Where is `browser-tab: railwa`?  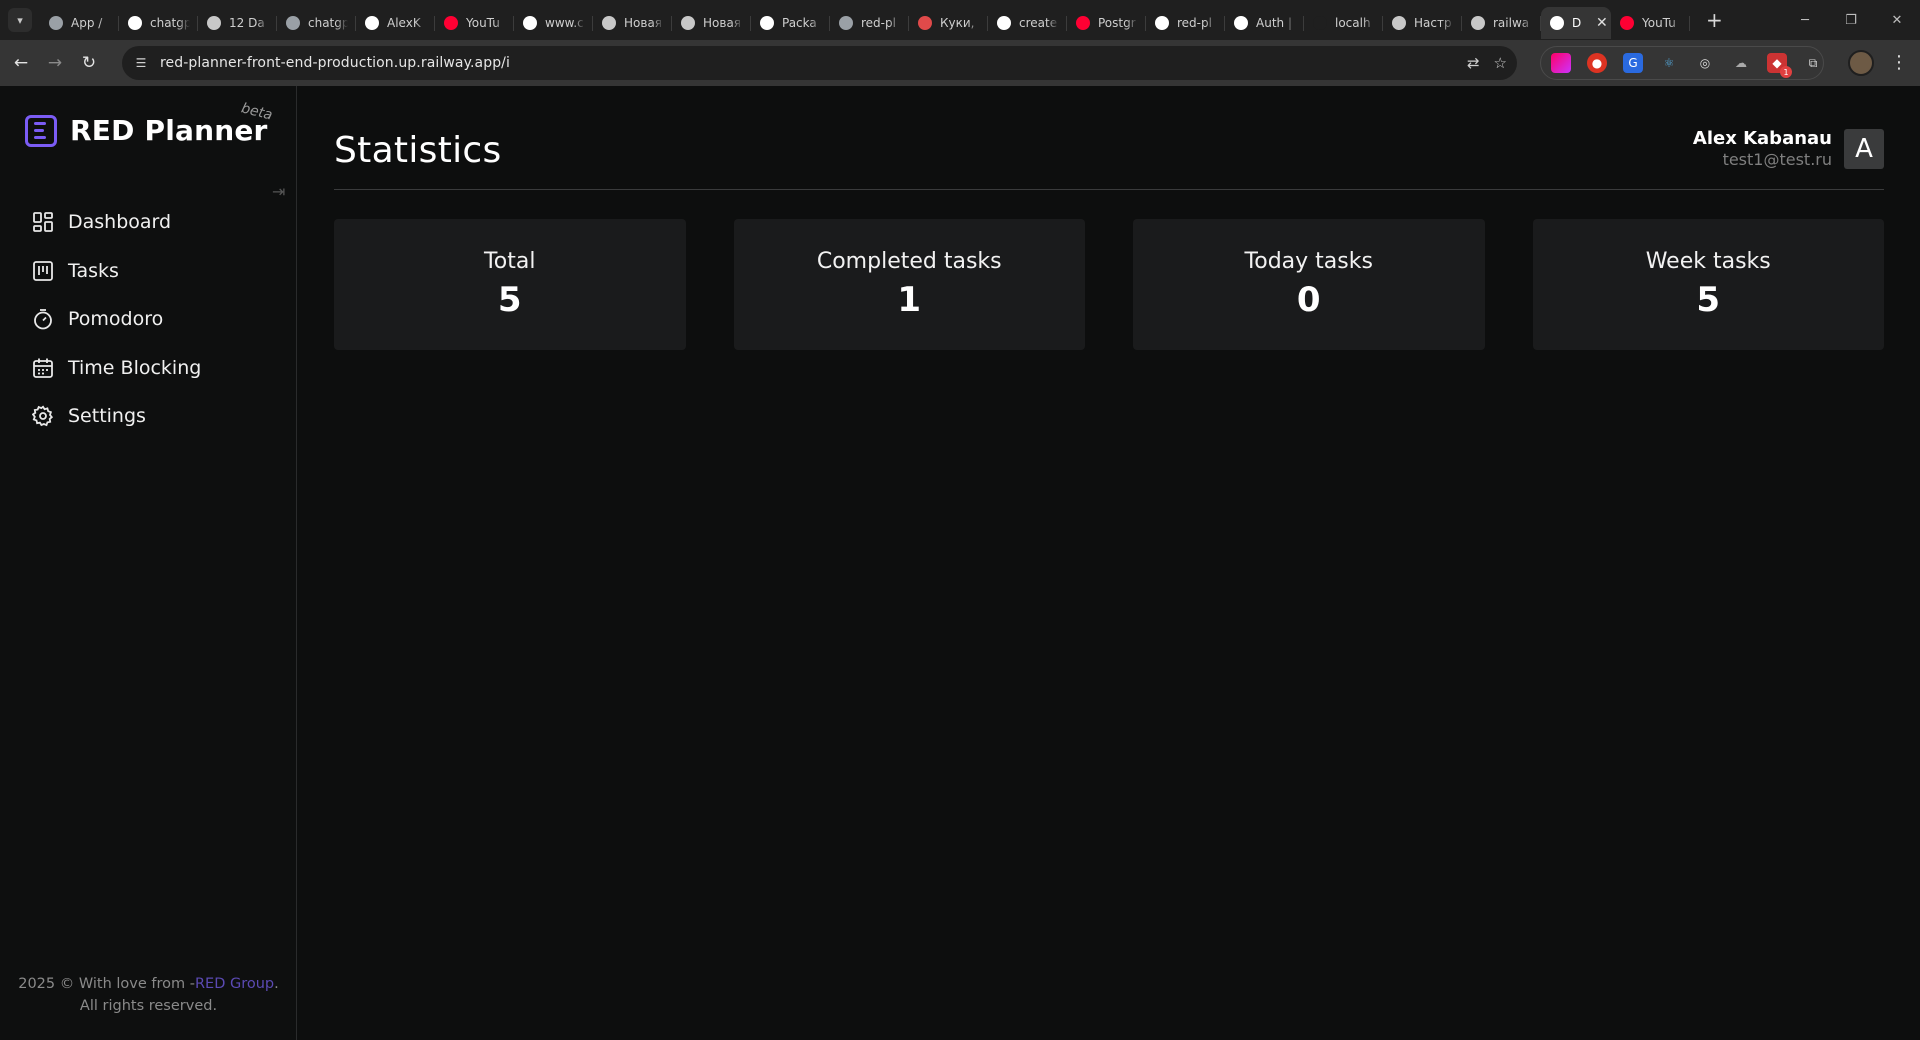 browser-tab: railwa is located at coordinates (1501, 23).